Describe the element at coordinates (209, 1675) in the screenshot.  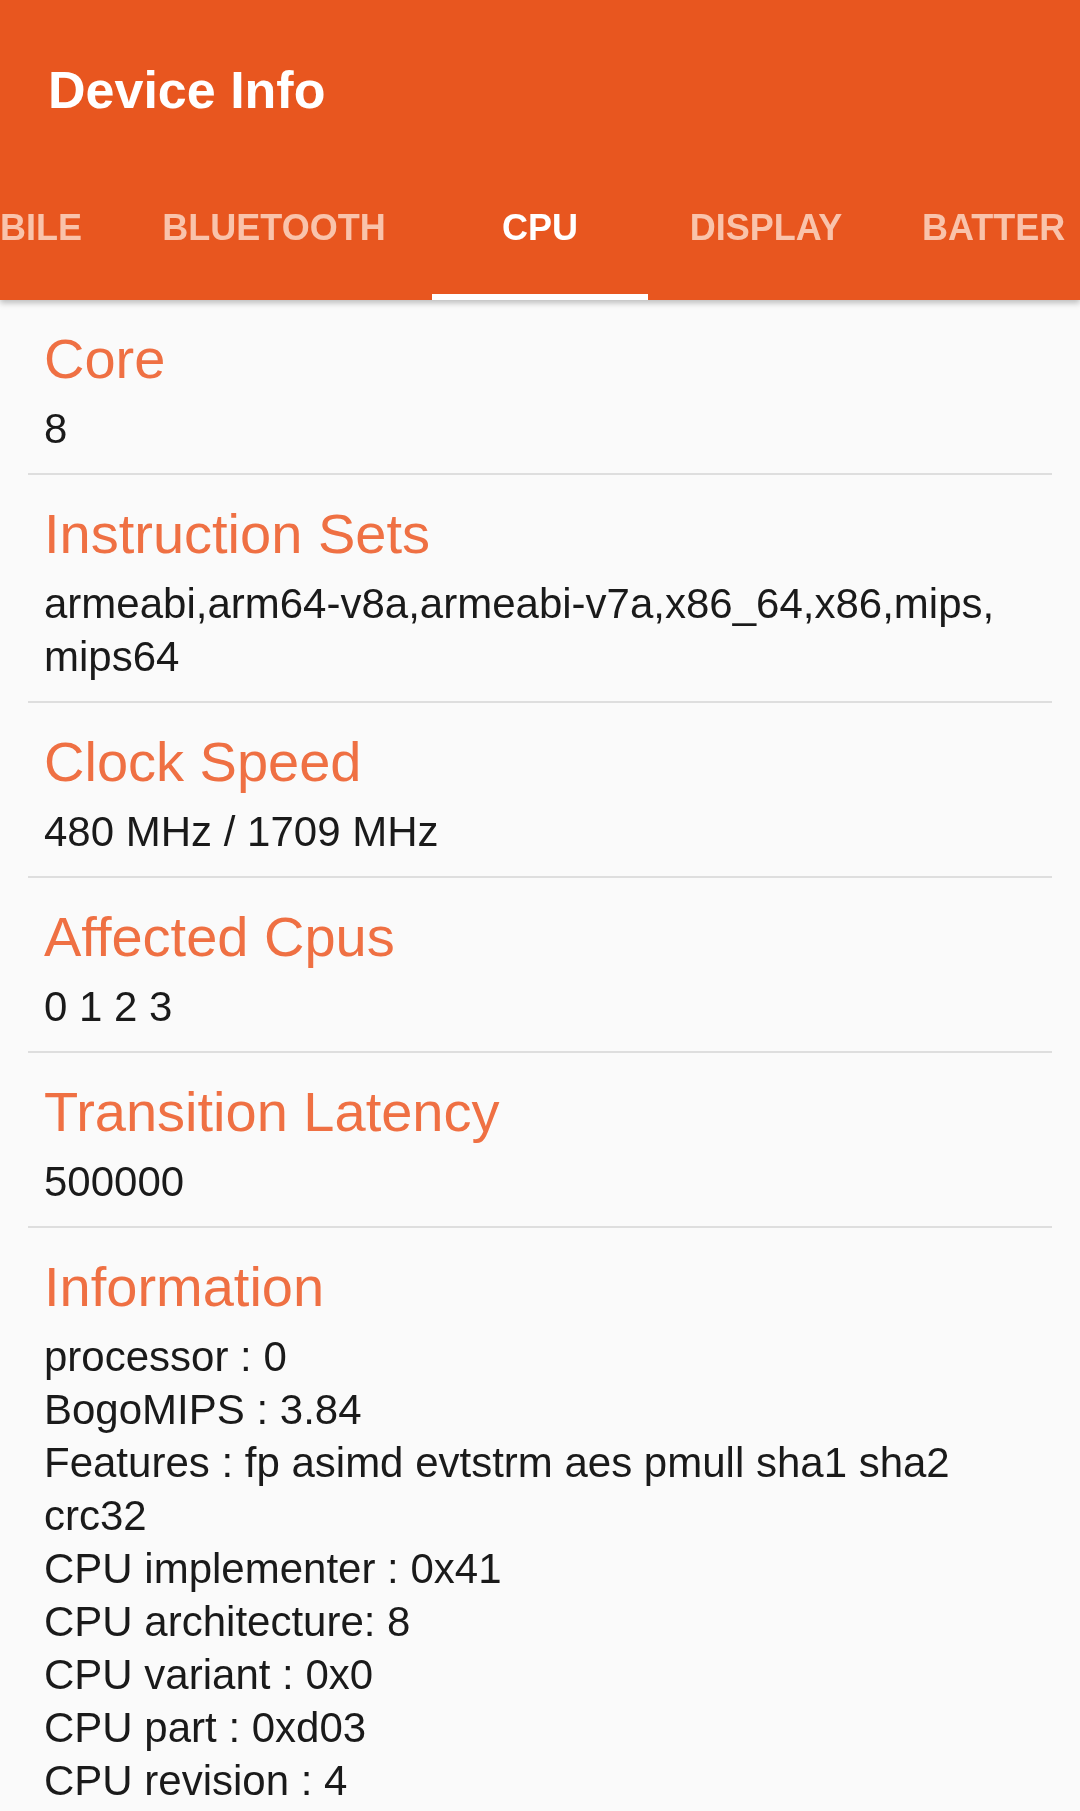
I see `info-line: CPU variant : 0x0` at that location.